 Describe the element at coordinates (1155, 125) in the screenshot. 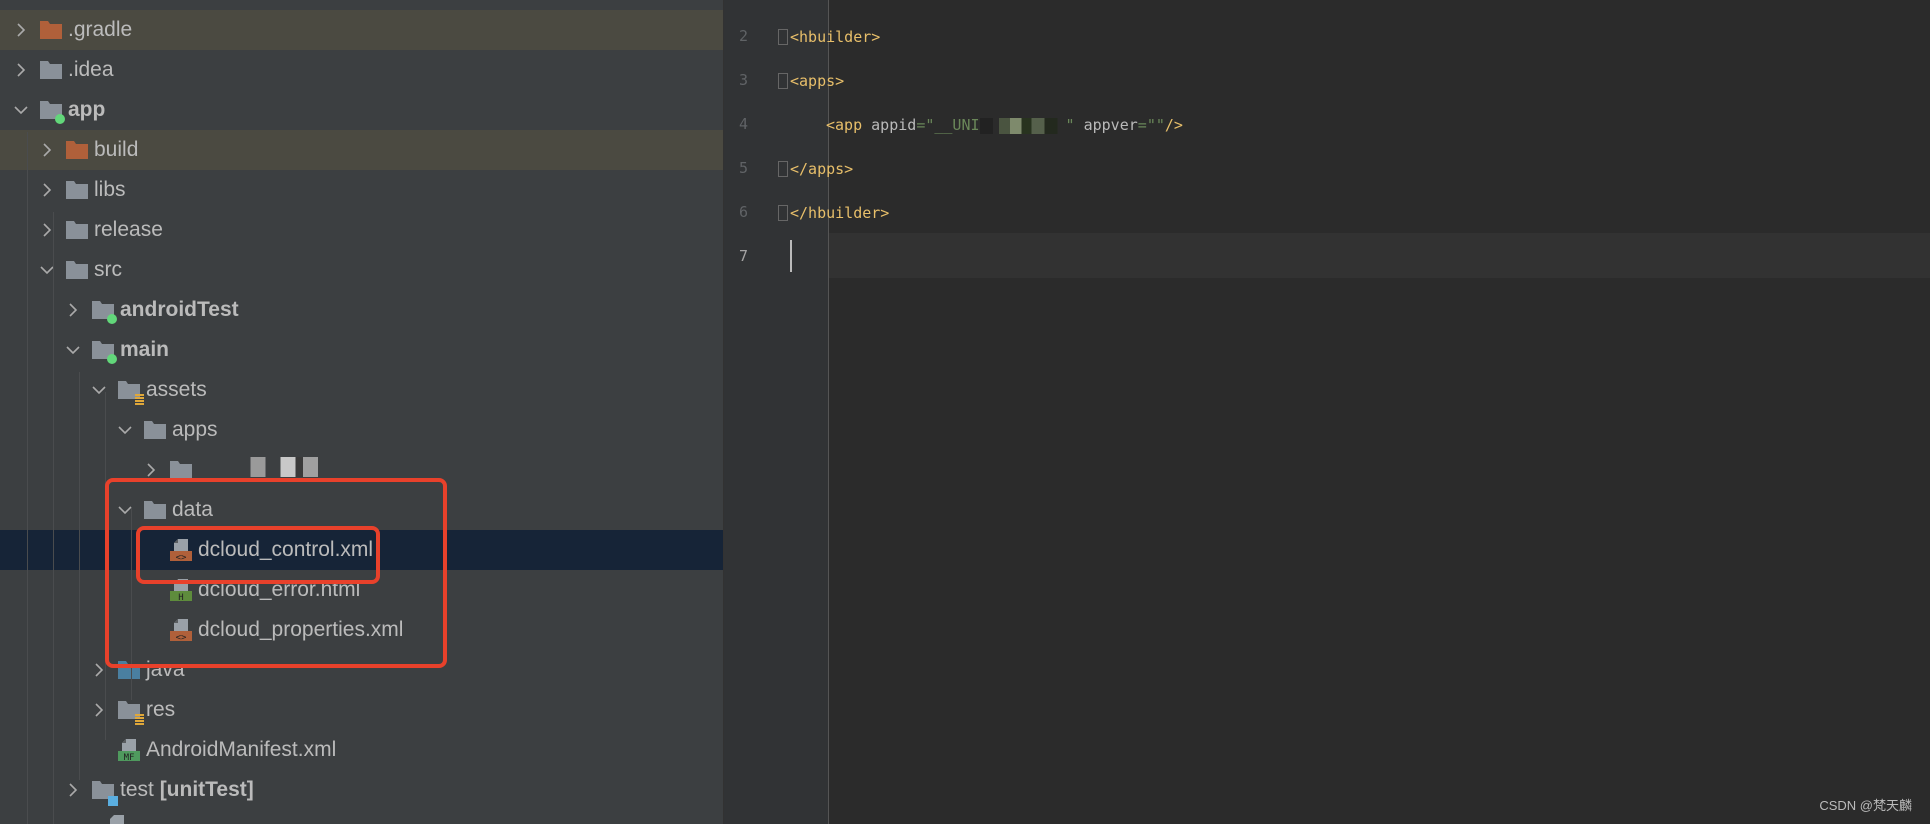

I see `attr-value: ""` at that location.